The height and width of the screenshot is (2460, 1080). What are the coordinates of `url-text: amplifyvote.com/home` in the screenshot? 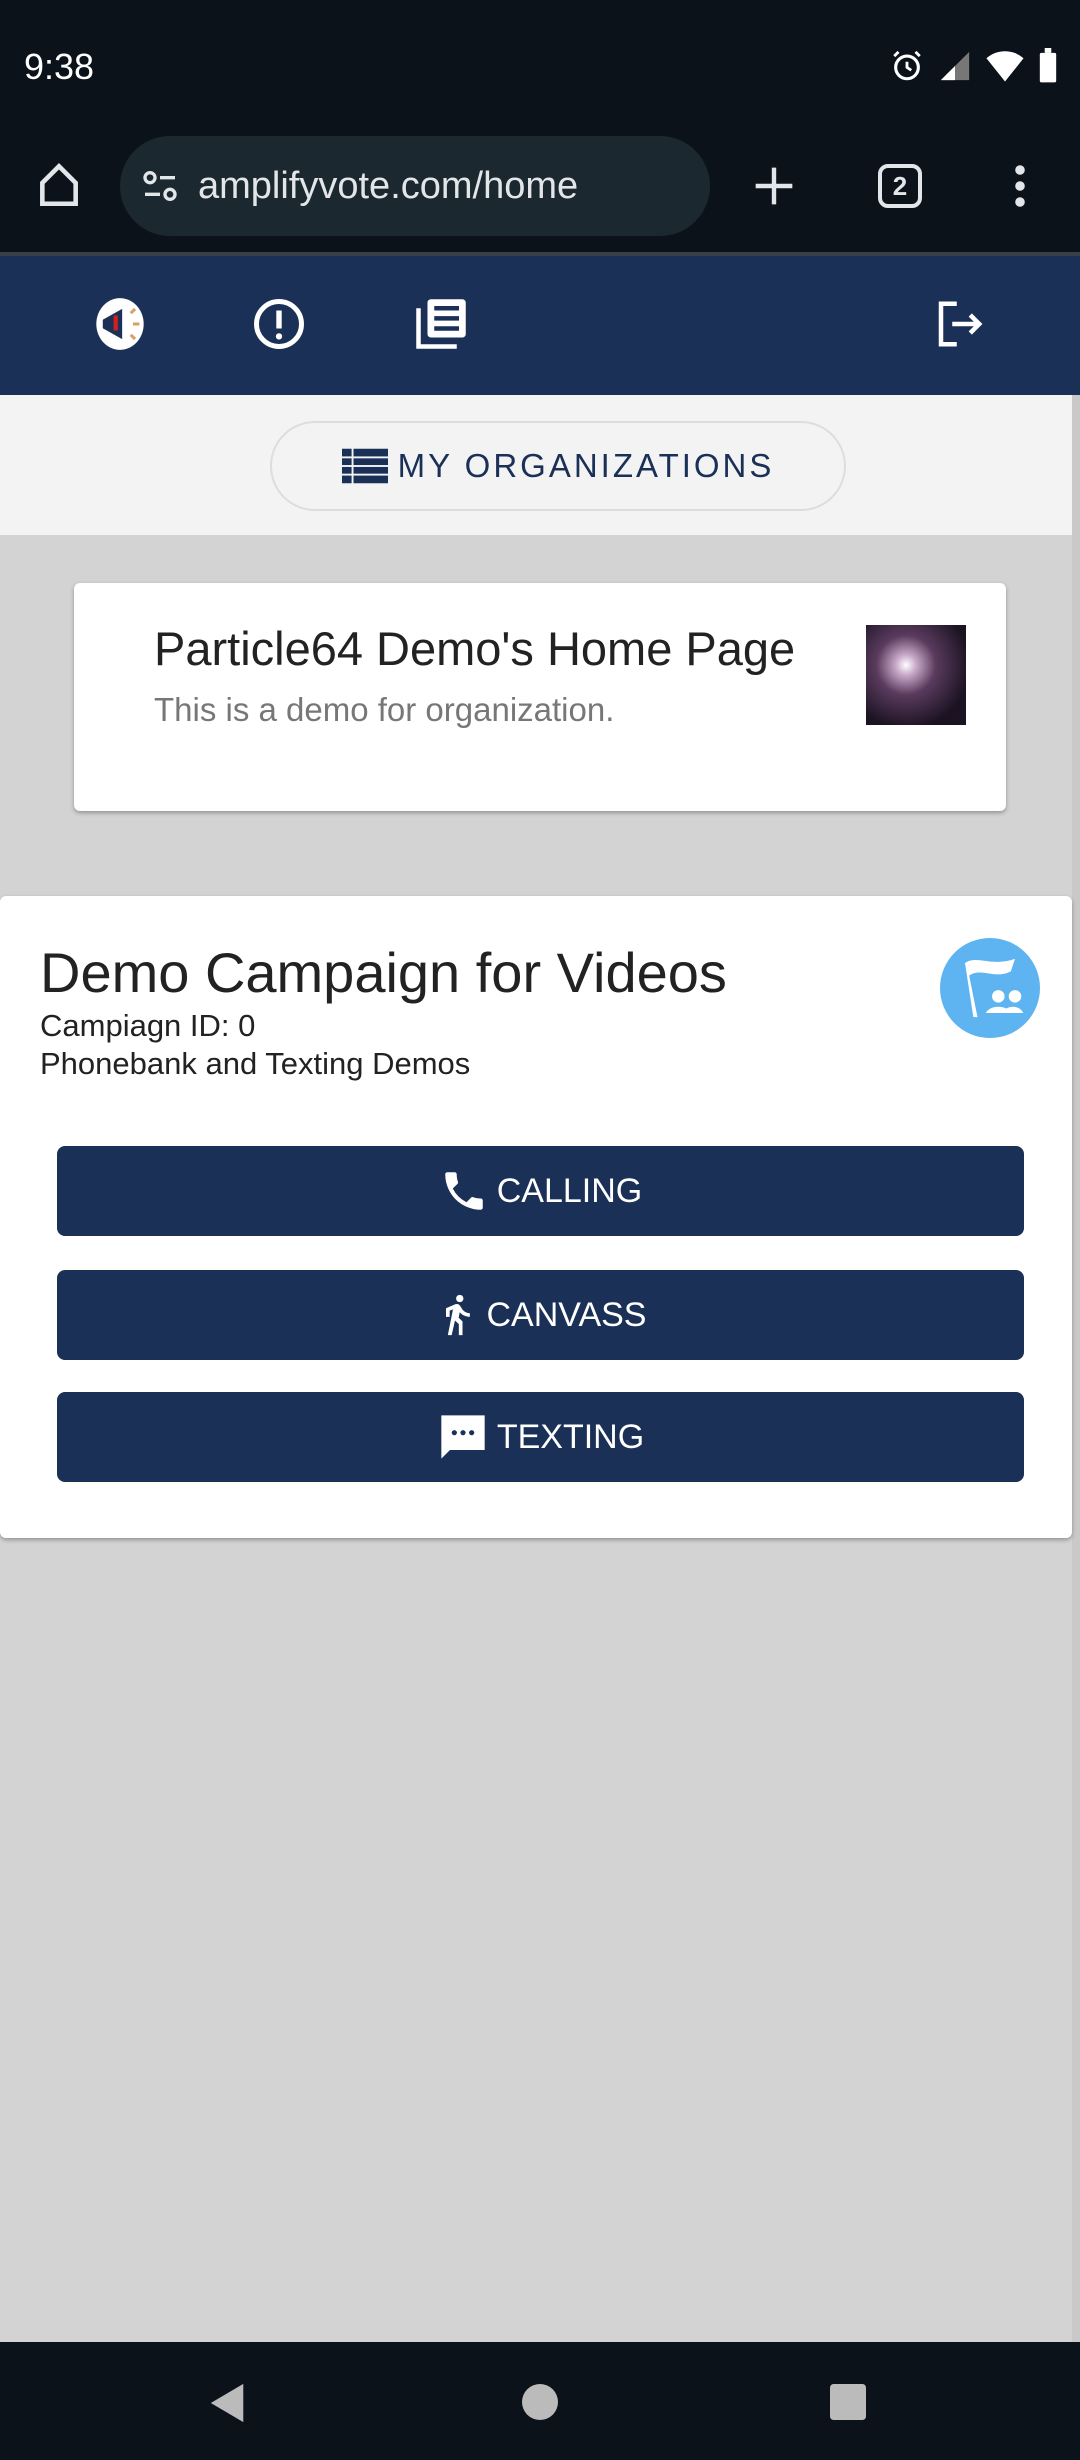 It's located at (388, 186).